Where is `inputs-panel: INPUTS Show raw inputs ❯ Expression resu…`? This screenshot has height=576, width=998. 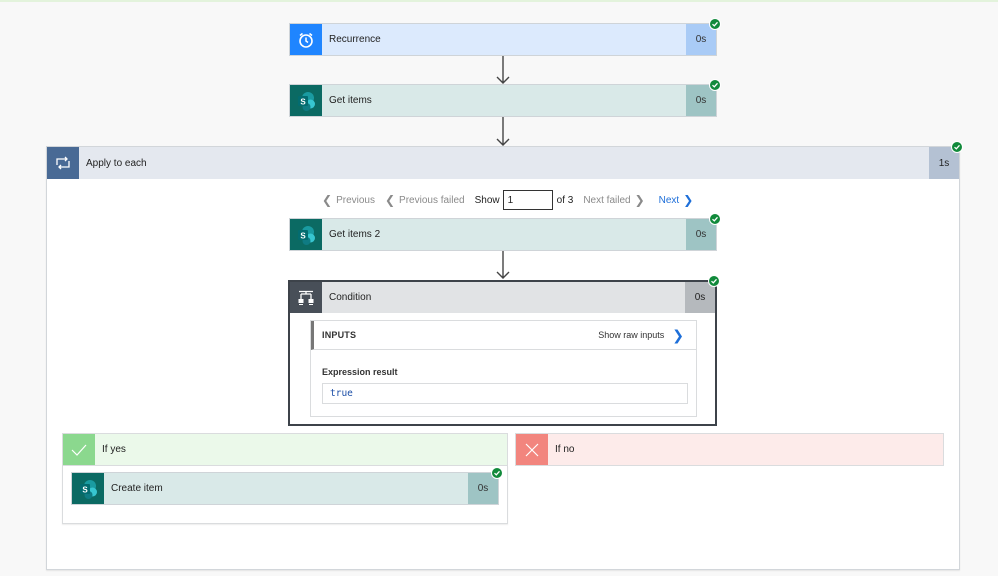 inputs-panel: INPUTS Show raw inputs ❯ Expression resu… is located at coordinates (503, 368).